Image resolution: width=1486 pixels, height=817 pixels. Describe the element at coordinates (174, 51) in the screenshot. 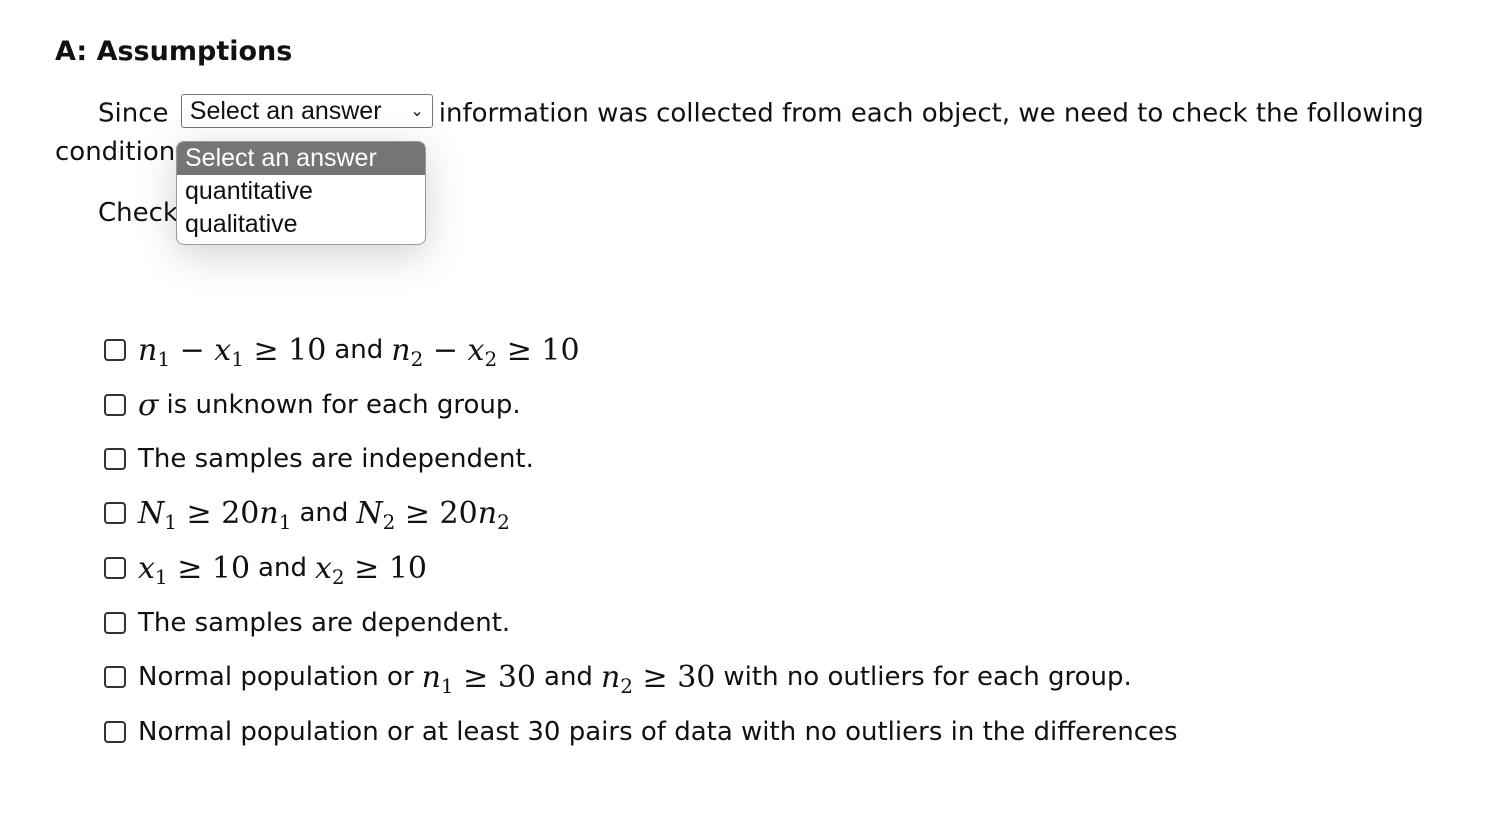

I see `section-heading: A: Assumptions` at that location.